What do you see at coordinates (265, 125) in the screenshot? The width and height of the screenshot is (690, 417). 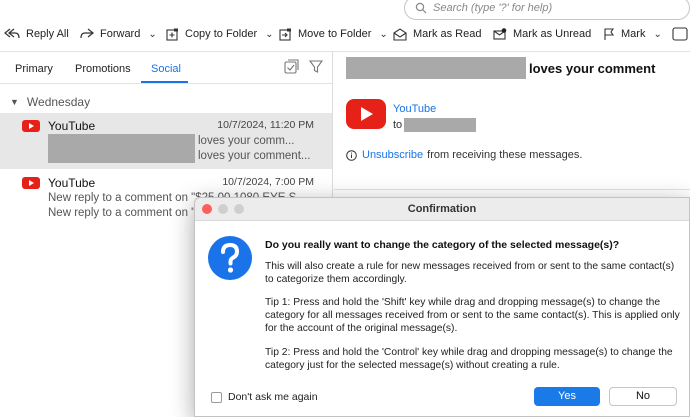 I see `message-date: 10/7/2024, 11:20 PM` at bounding box center [265, 125].